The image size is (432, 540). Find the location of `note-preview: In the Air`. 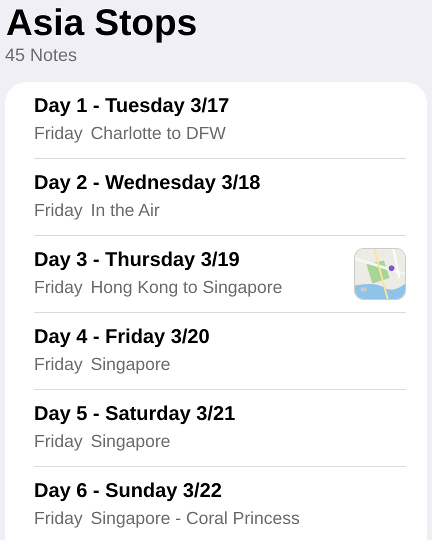

note-preview: In the Air is located at coordinates (125, 210).